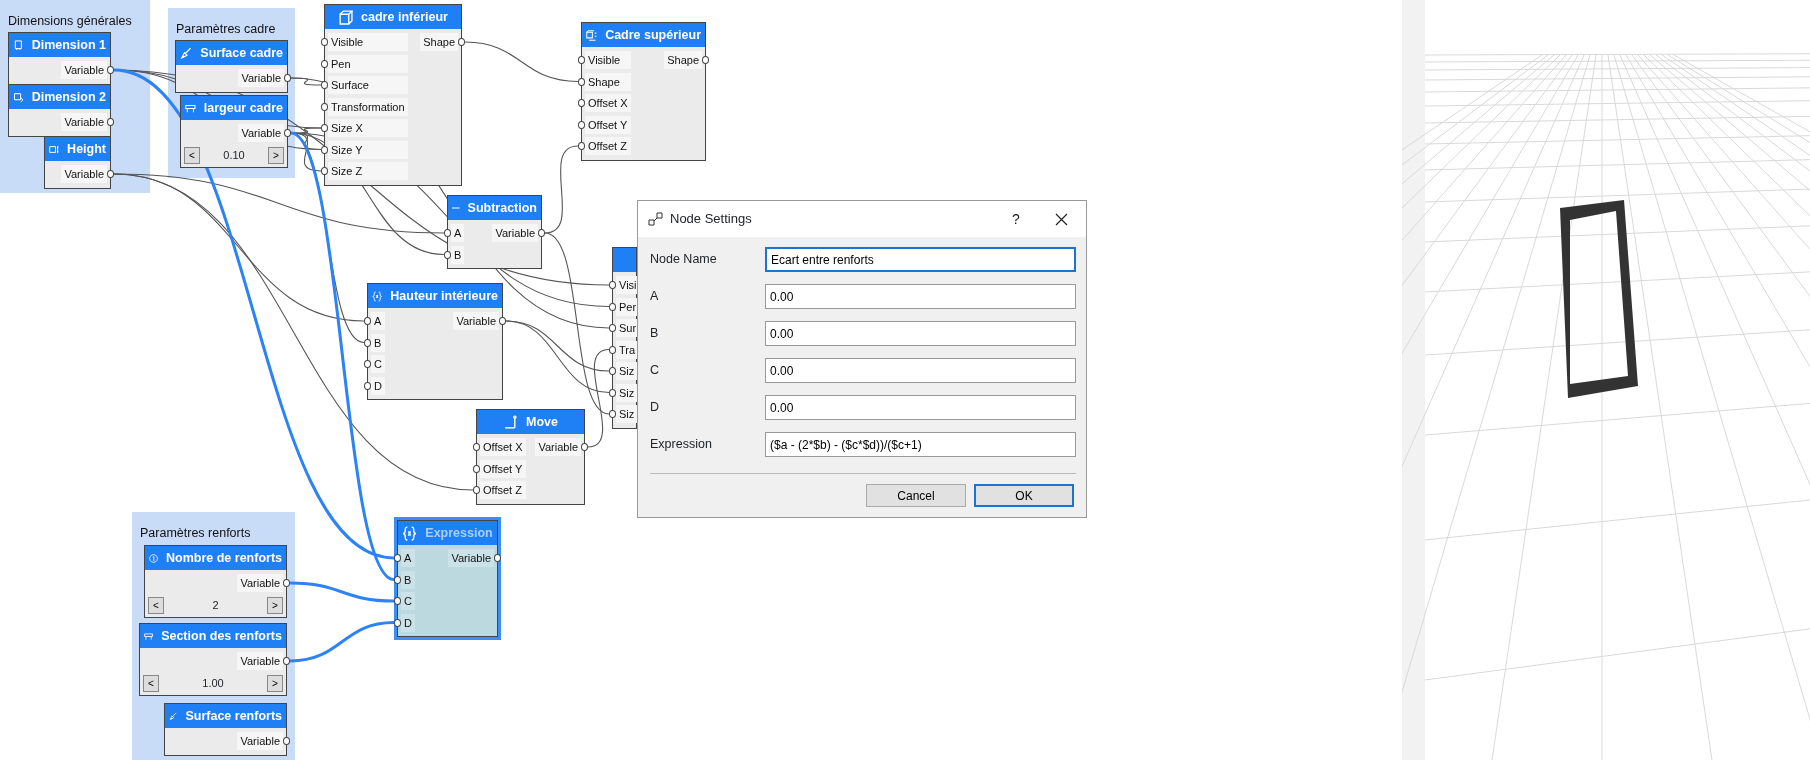  What do you see at coordinates (243, 108) in the screenshot?
I see `node-title: largeur cadre` at bounding box center [243, 108].